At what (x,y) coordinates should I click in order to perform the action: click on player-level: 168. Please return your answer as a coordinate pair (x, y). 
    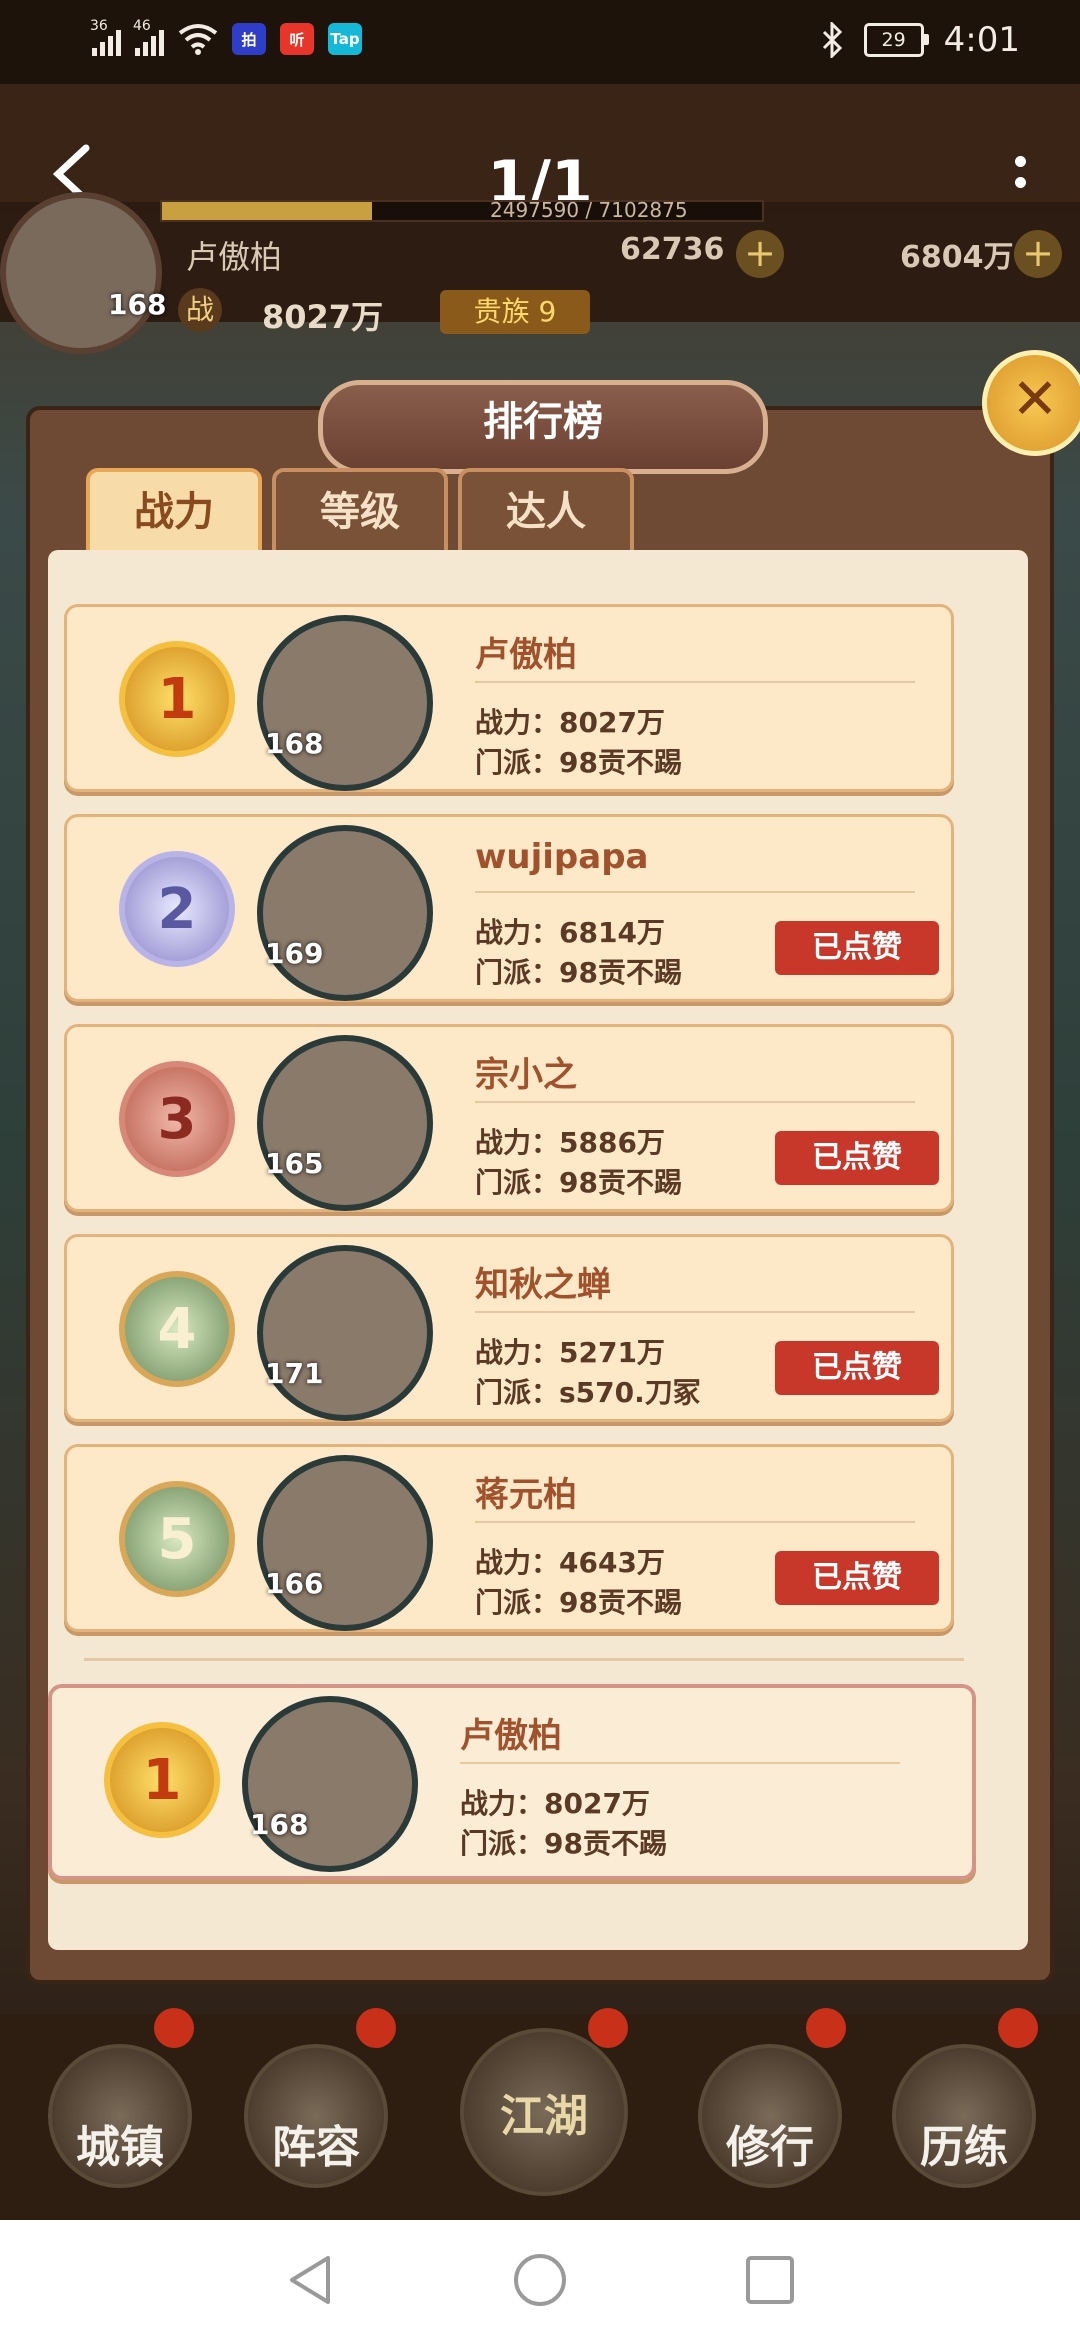
    Looking at the image, I should click on (137, 304).